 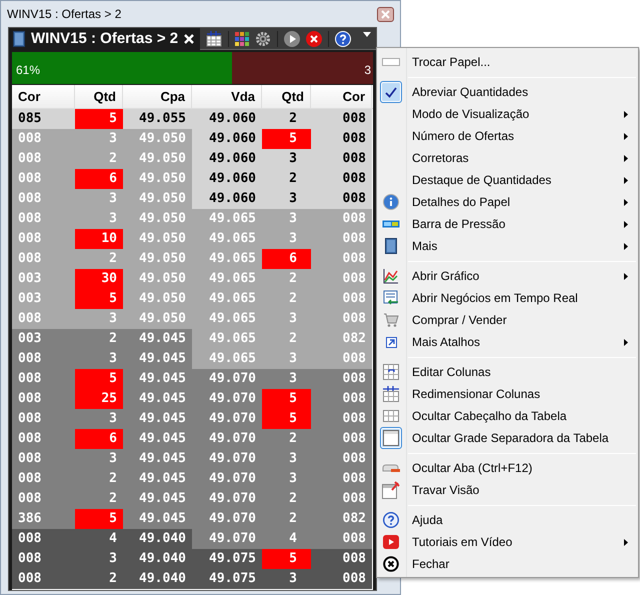 I want to click on table-cell: 4, so click(x=286, y=539).